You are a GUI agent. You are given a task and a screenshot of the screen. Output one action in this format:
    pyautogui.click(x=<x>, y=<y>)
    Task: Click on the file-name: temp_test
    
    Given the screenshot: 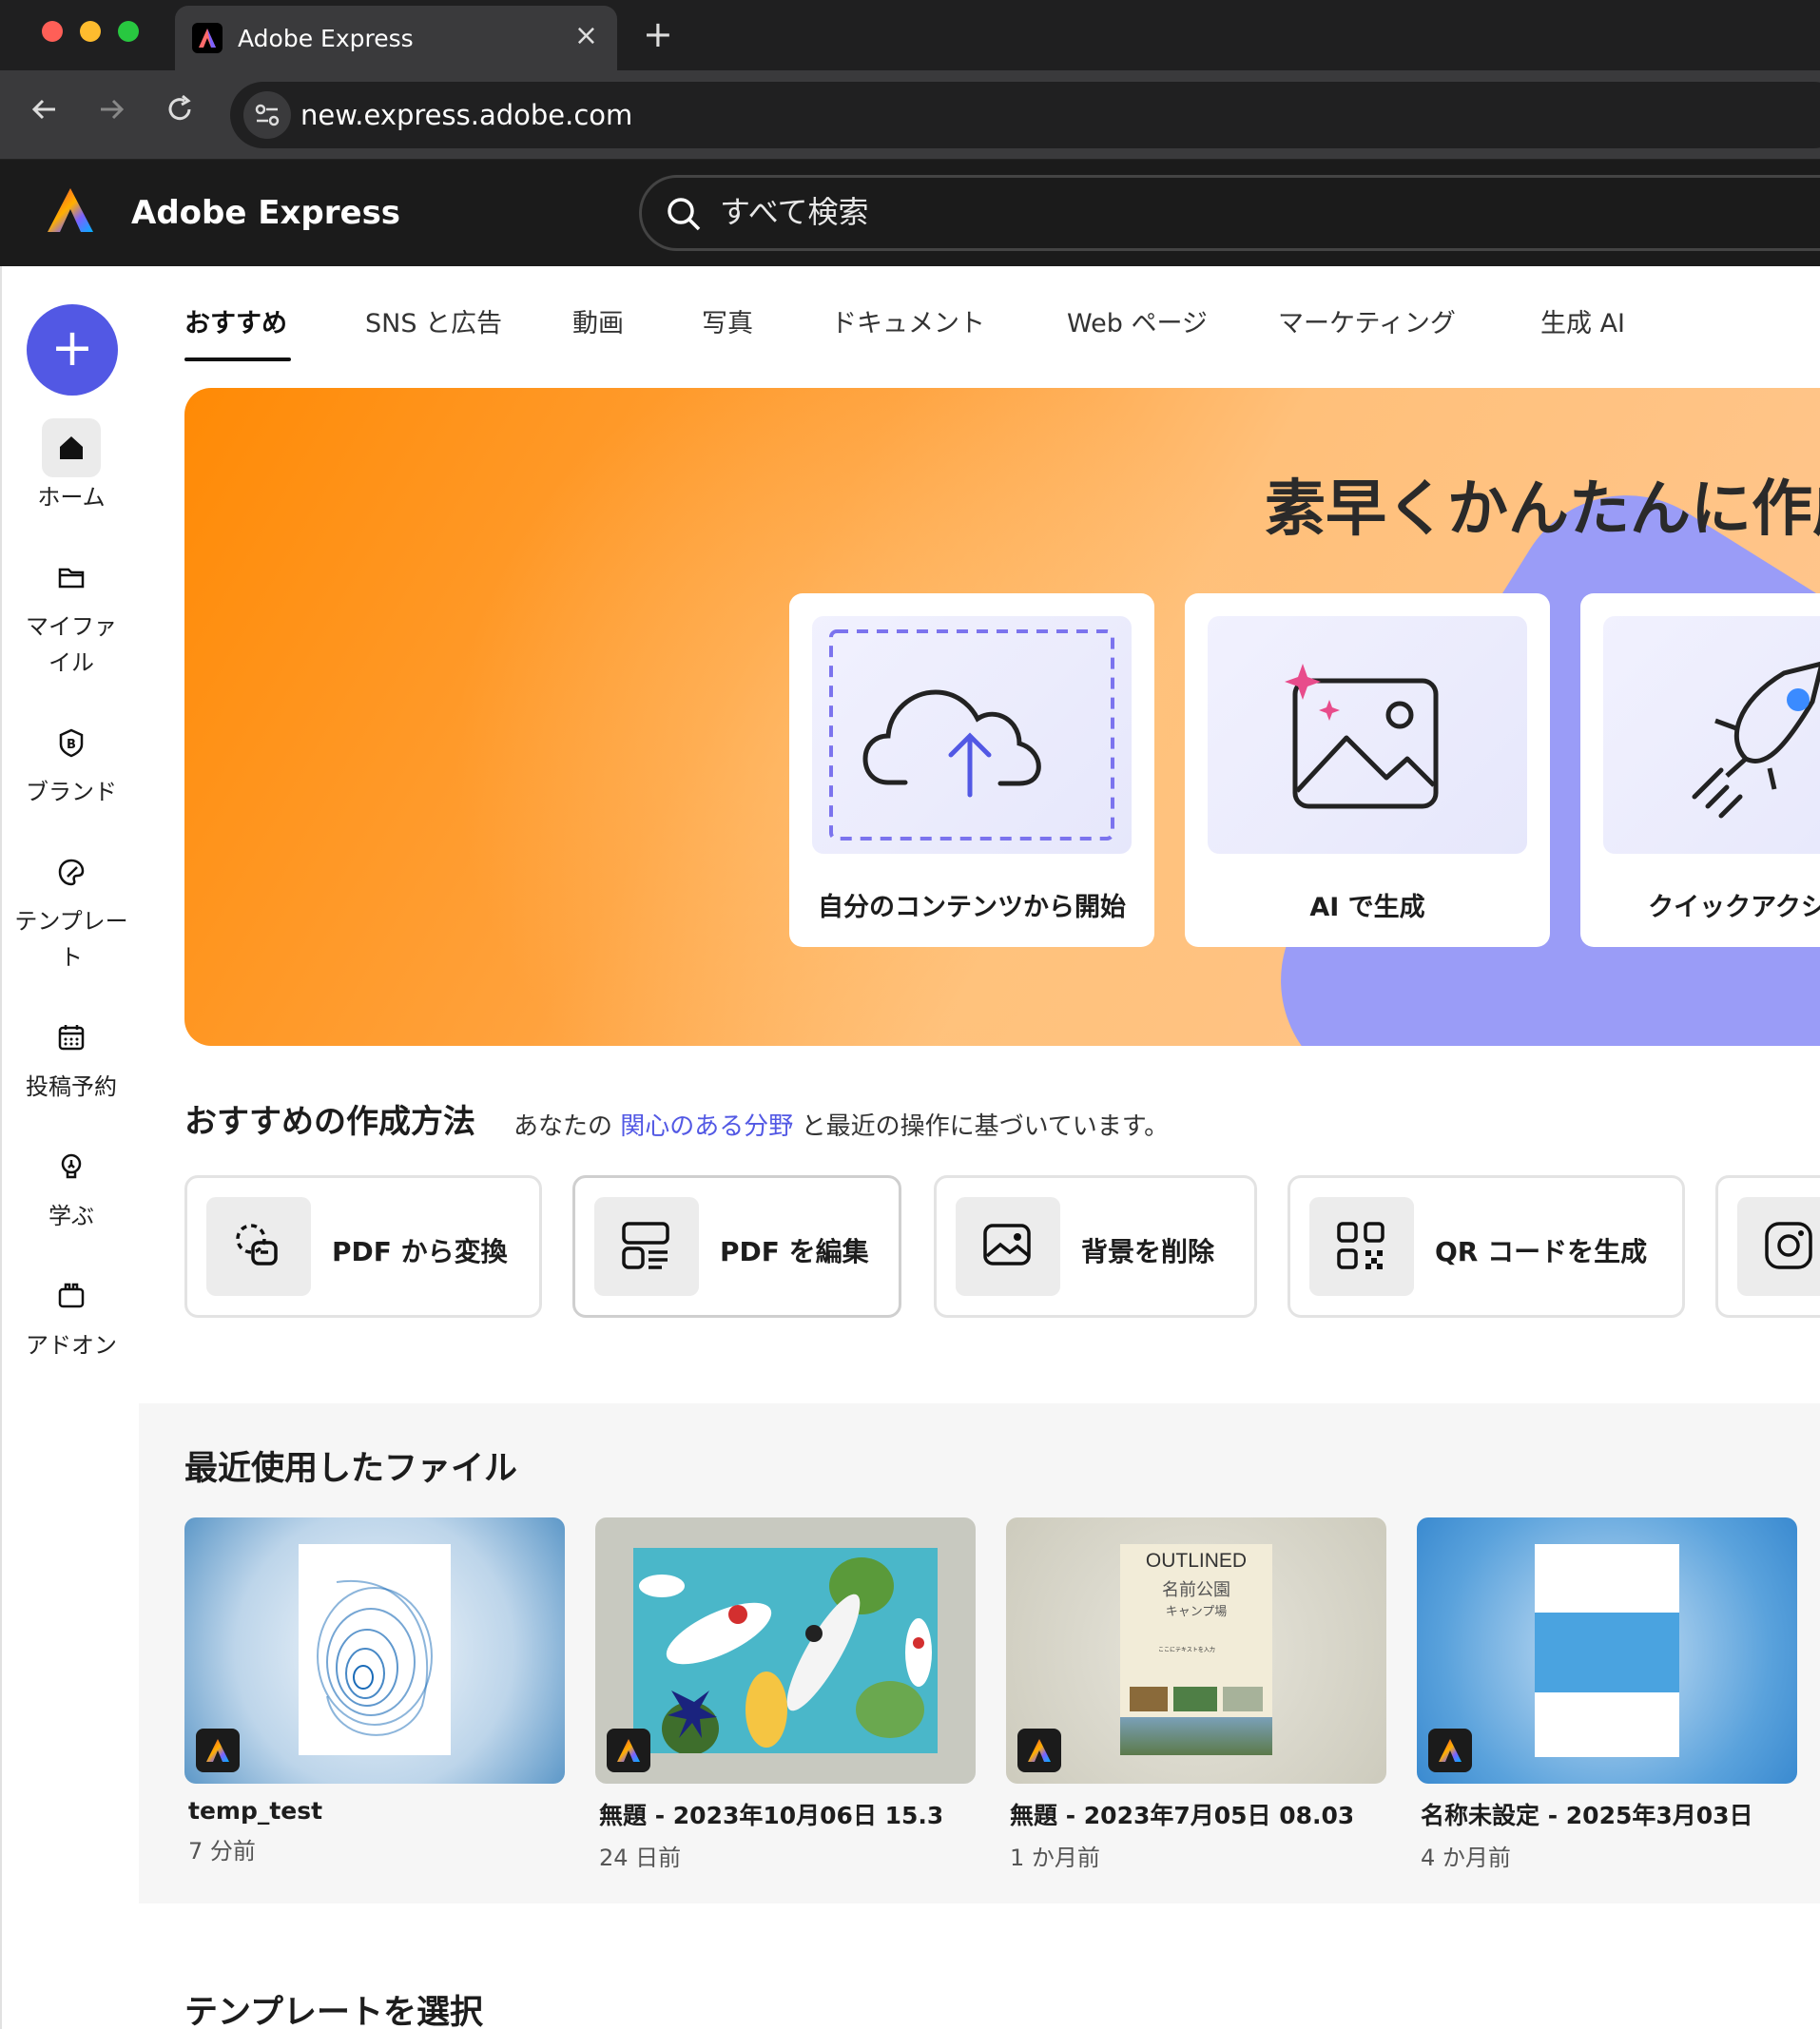 What is the action you would take?
    pyautogui.click(x=255, y=1811)
    